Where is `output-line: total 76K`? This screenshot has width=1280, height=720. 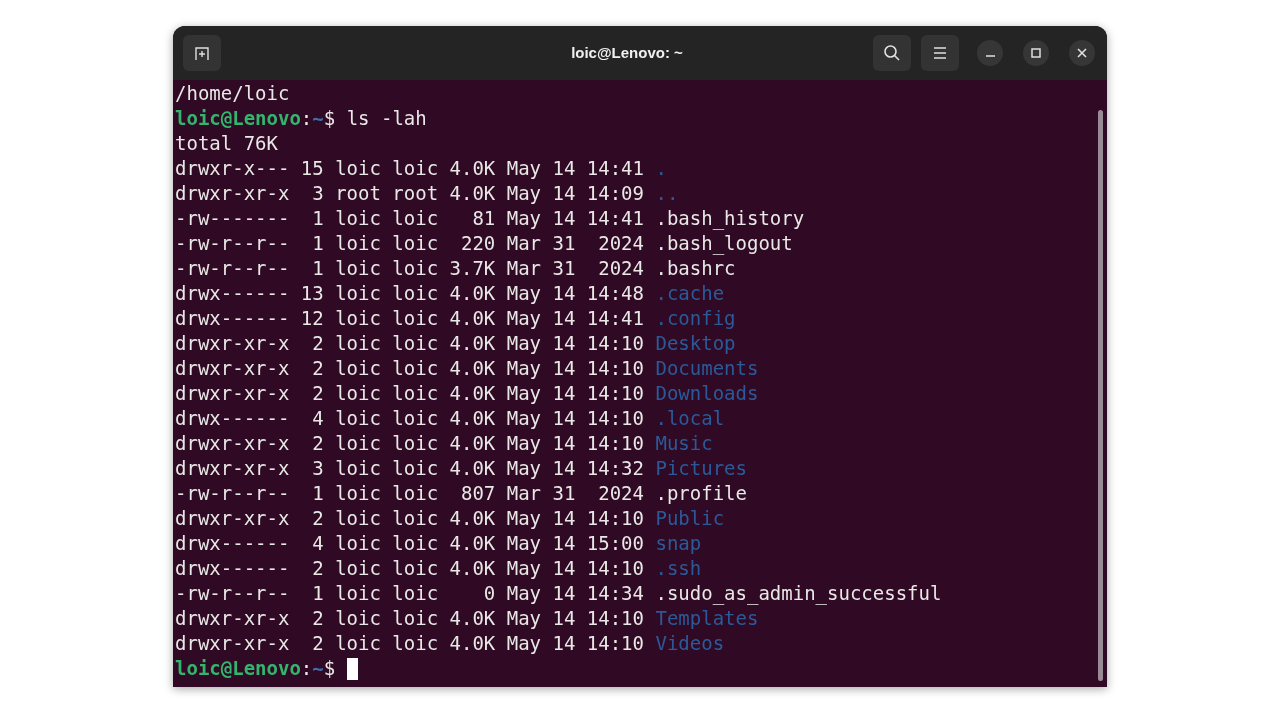 output-line: total 76K is located at coordinates (226, 143).